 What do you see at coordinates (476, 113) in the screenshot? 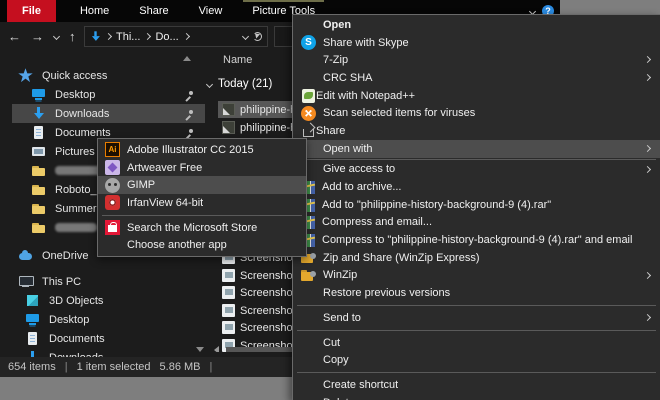
I see `menu-item-scan-viruses: Scan selected items for viruses` at bounding box center [476, 113].